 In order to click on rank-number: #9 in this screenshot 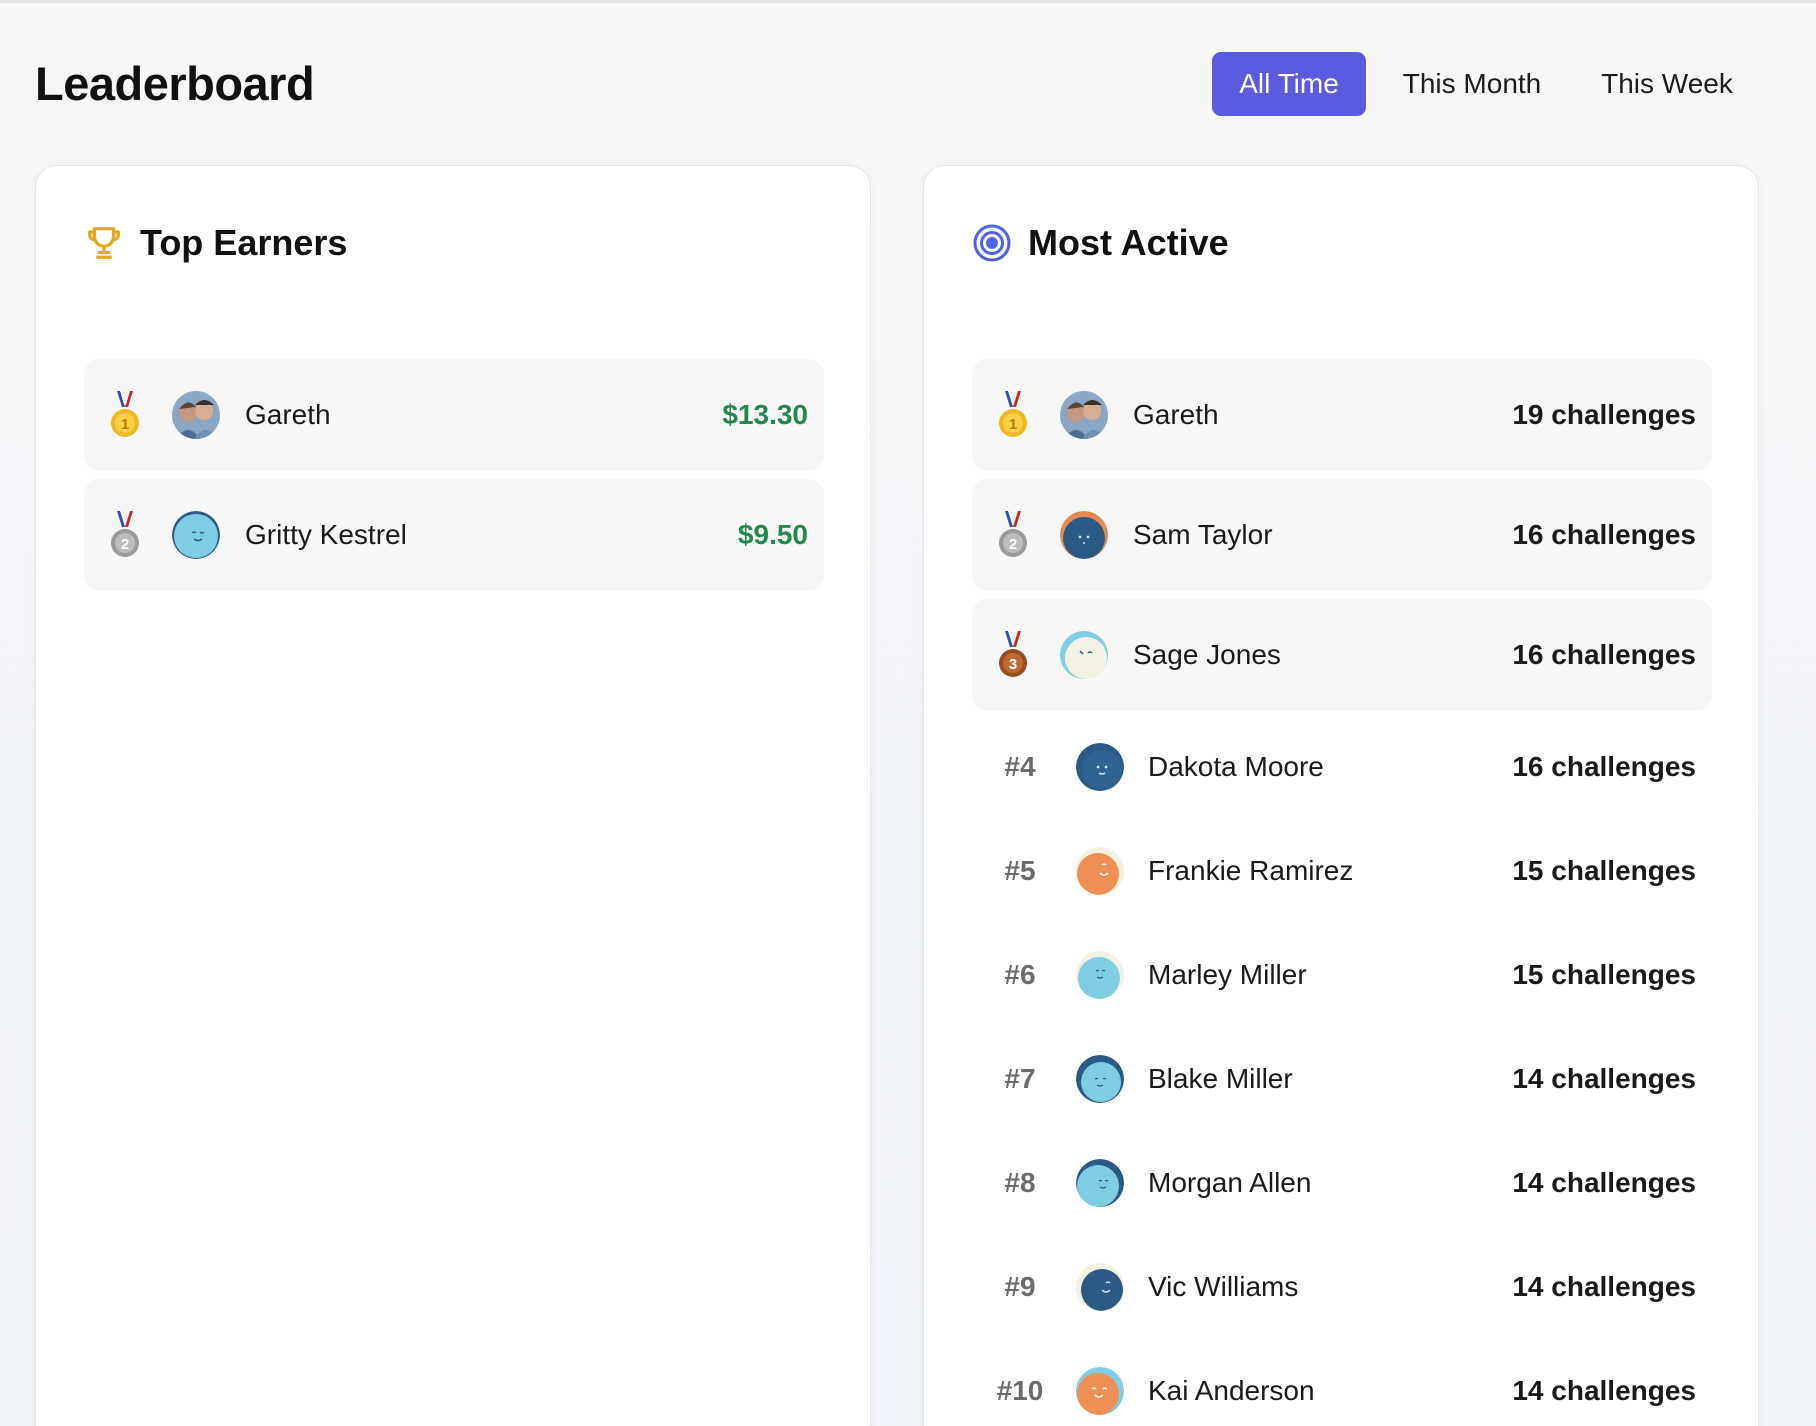, I will do `click(1020, 1286)`.